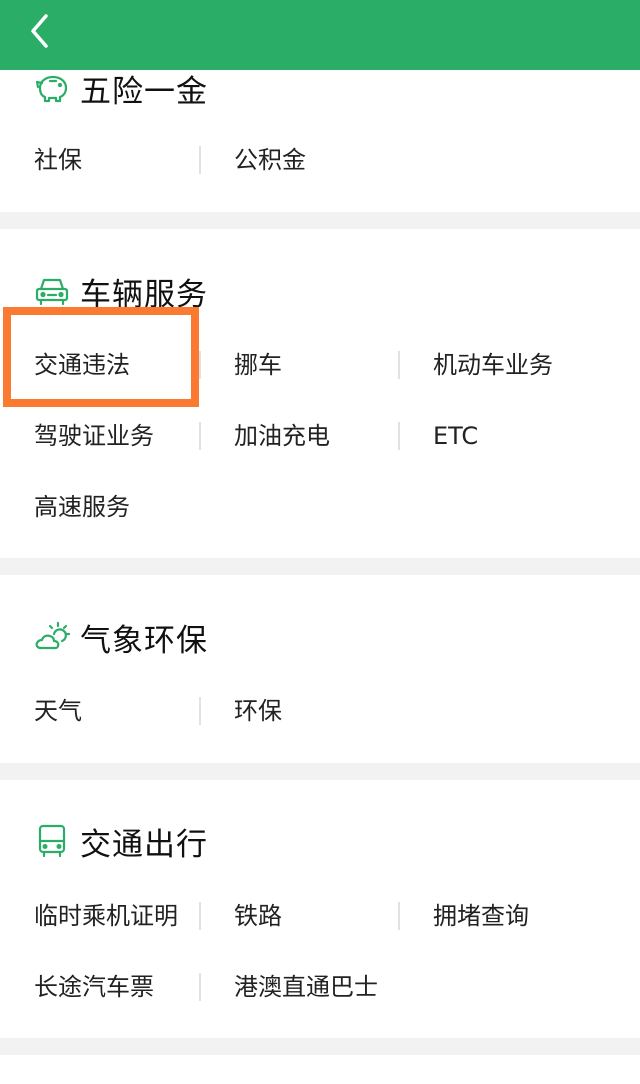  What do you see at coordinates (82, 507) in the screenshot?
I see `service-item-highway: 高速服务` at bounding box center [82, 507].